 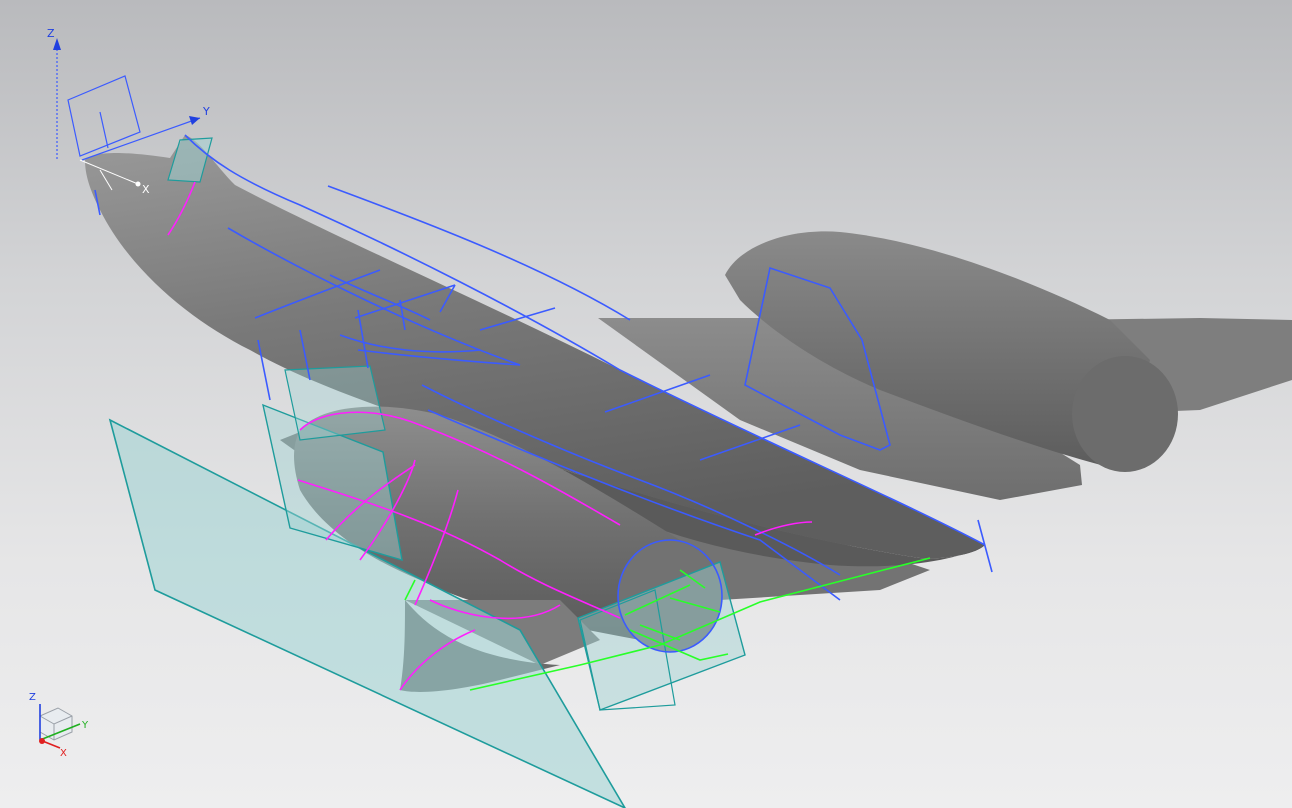 What do you see at coordinates (51, 33) in the screenshot?
I see `csys-z-label: Z` at bounding box center [51, 33].